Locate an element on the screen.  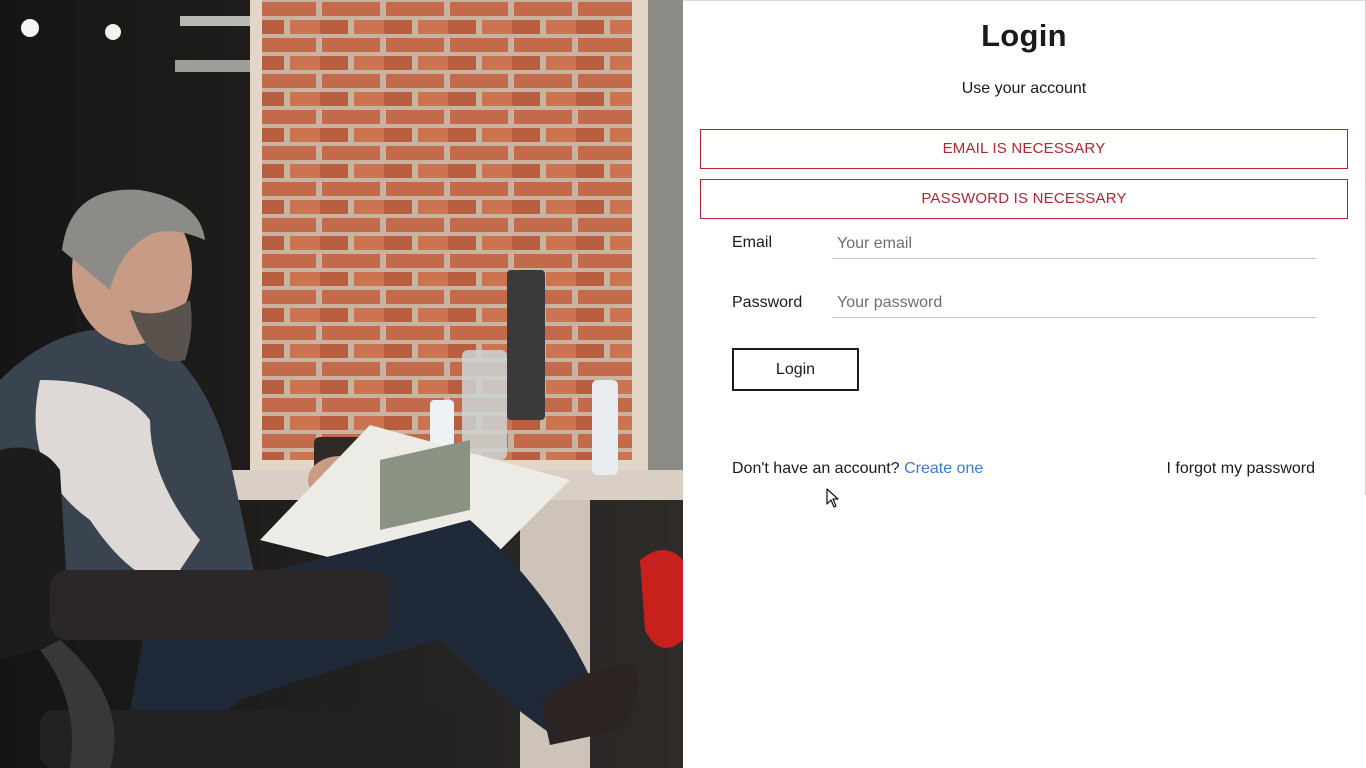
forgot-password-link: I forgot my password is located at coordinates (1241, 469).